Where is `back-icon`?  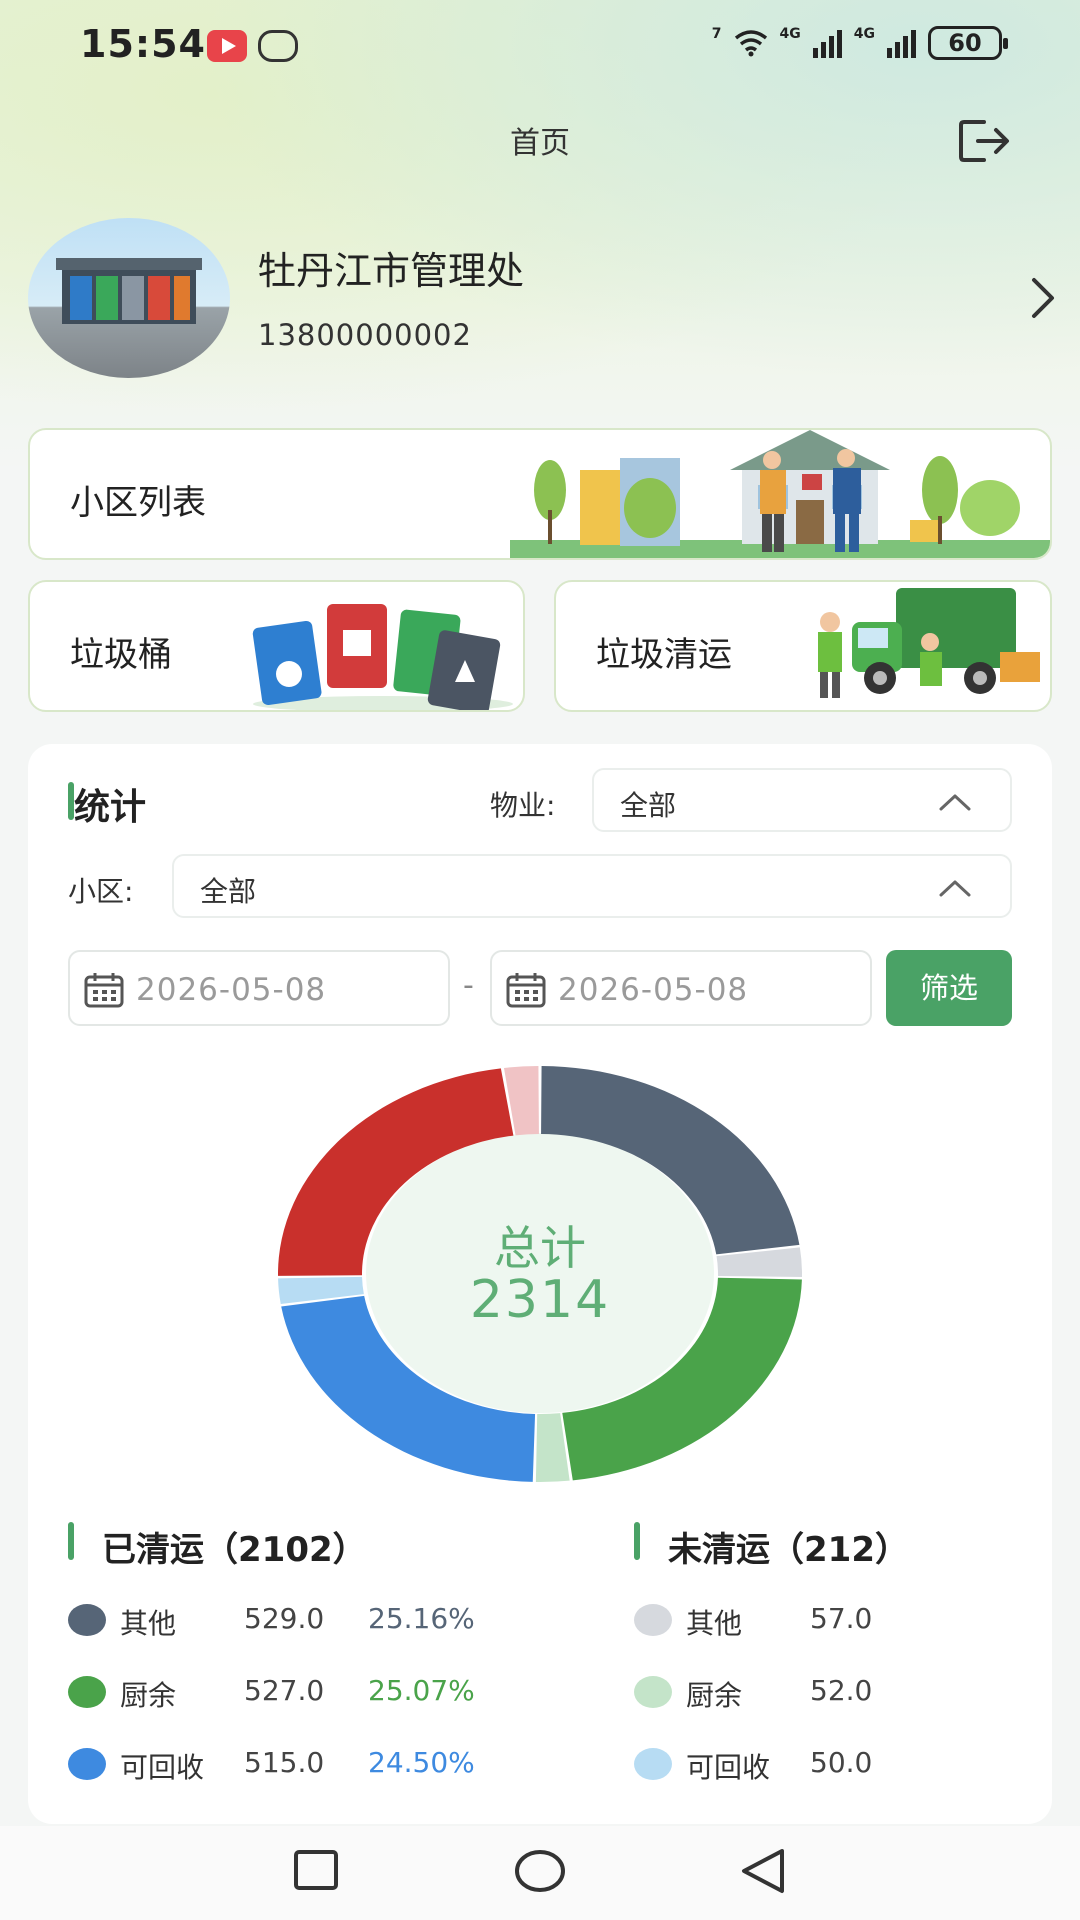
back-icon is located at coordinates (764, 1871).